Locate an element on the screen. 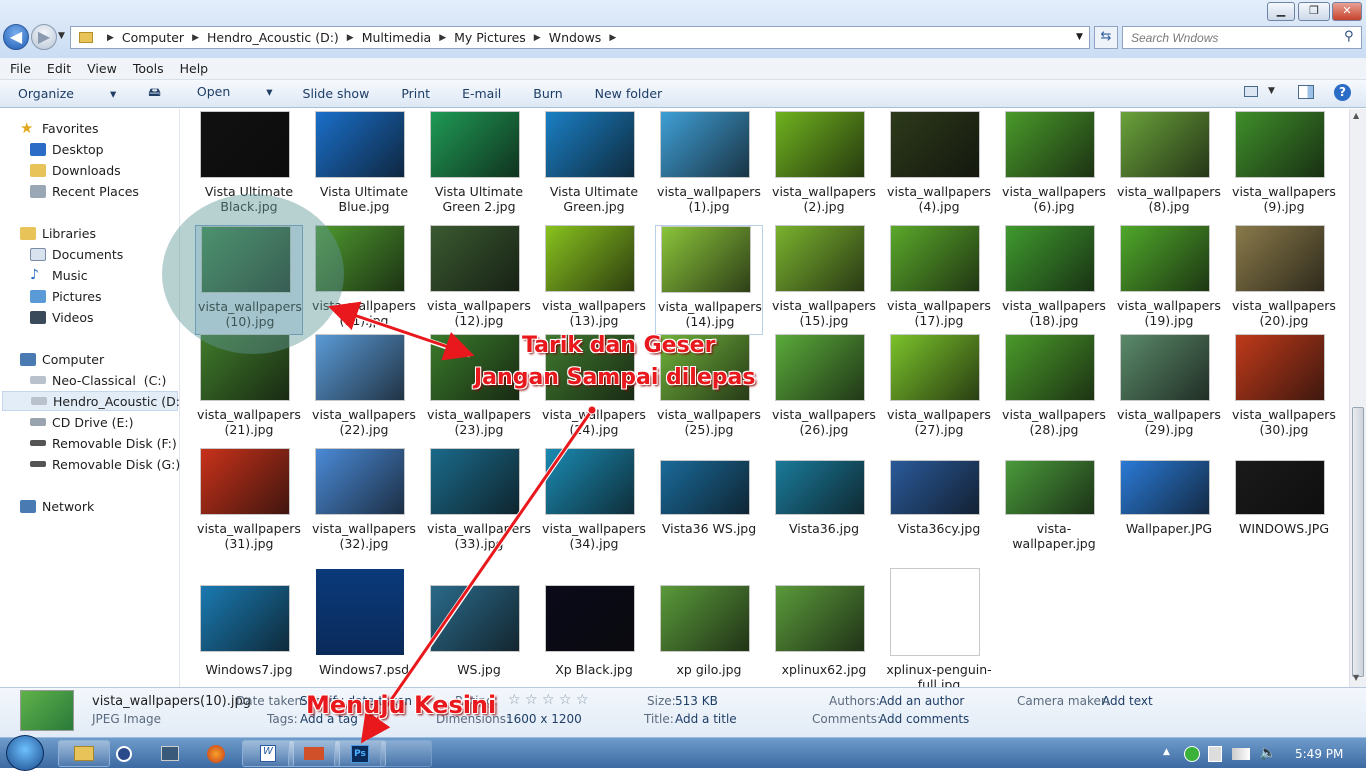 The image size is (1366, 771). menu-view: View is located at coordinates (102, 68).